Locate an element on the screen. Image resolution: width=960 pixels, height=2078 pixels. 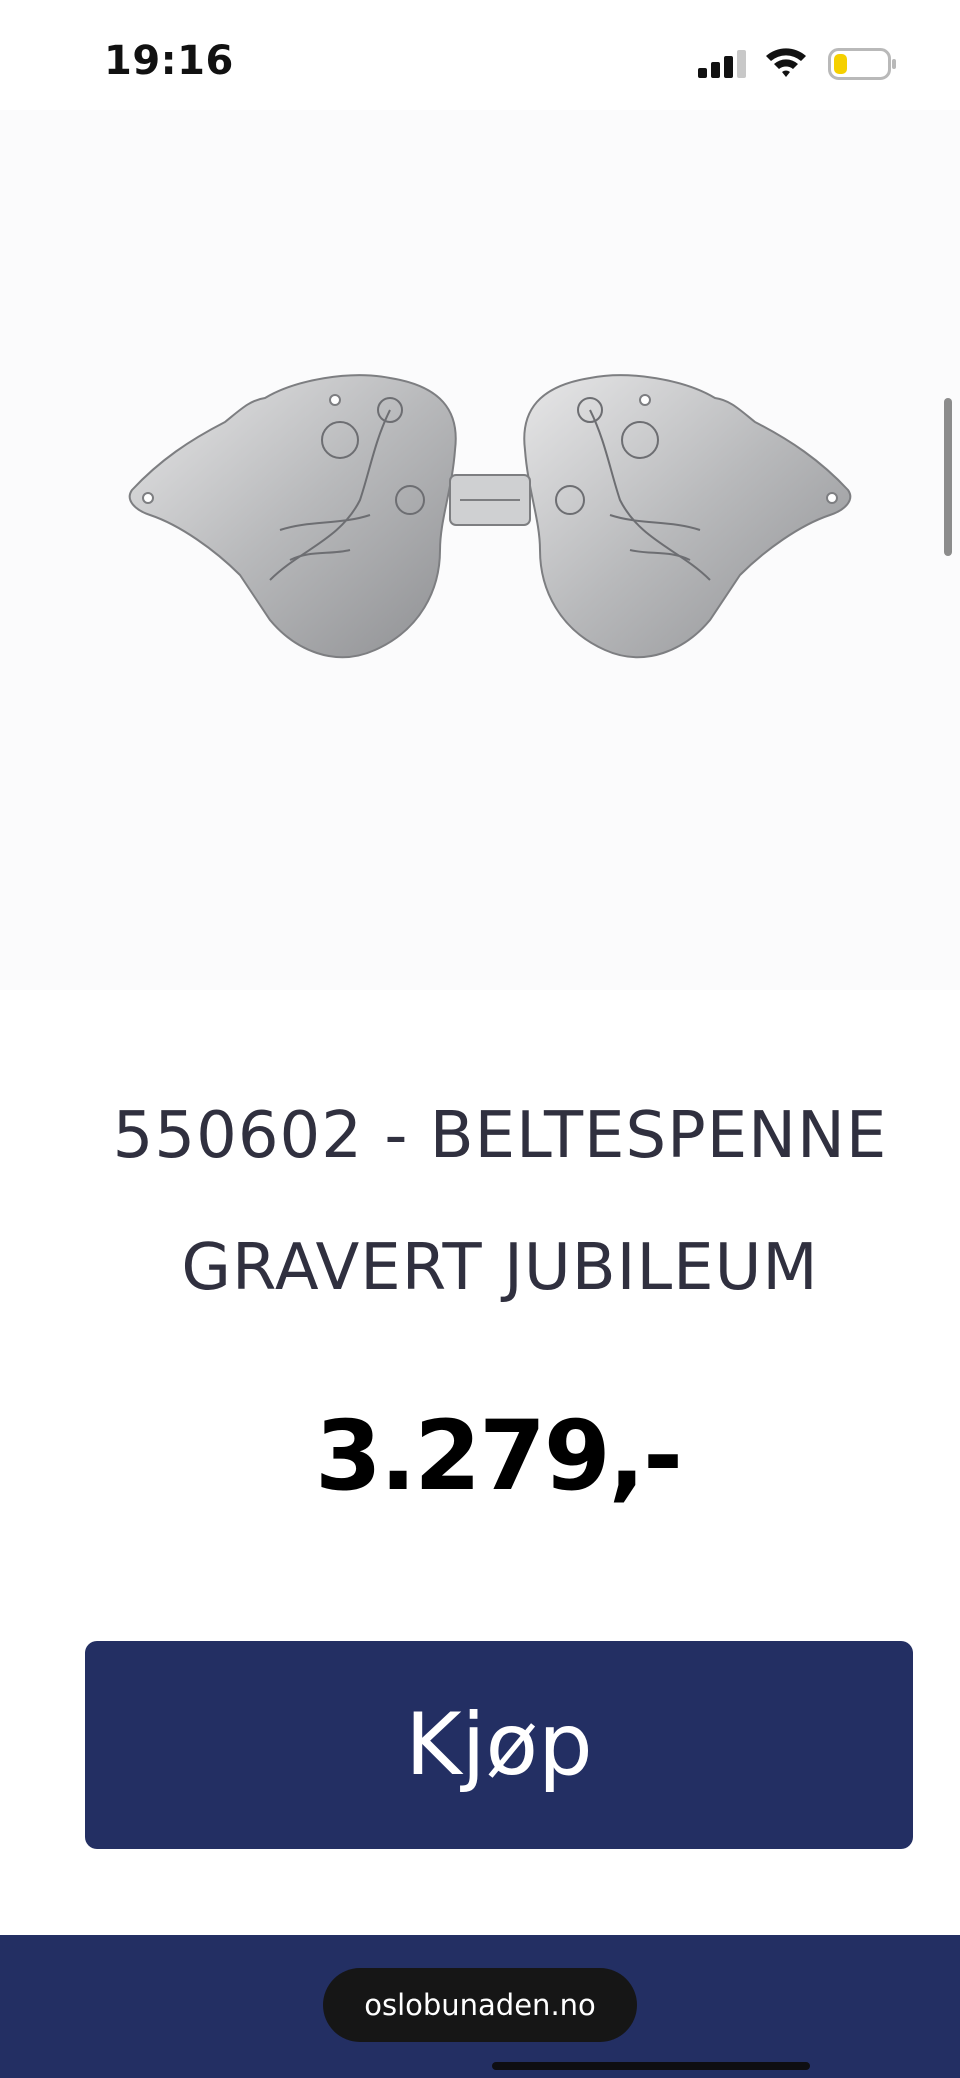
status-time: 19:16 is located at coordinates (169, 61).